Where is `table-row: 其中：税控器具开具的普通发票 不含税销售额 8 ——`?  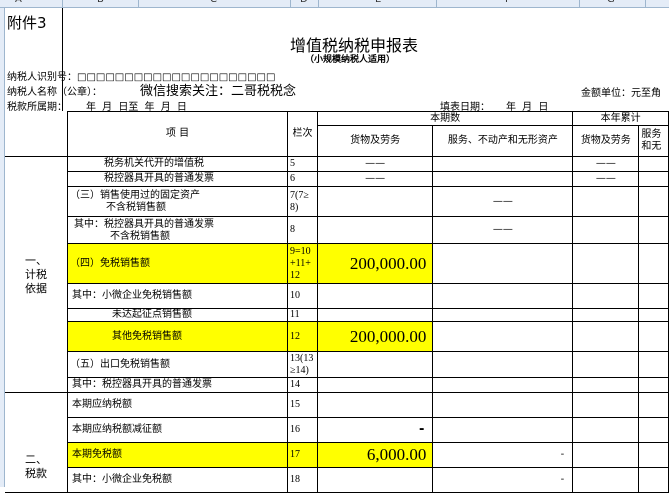
table-row: 其中：税控器具开具的普通发票 不含税销售额 8 —— is located at coordinates (337, 230).